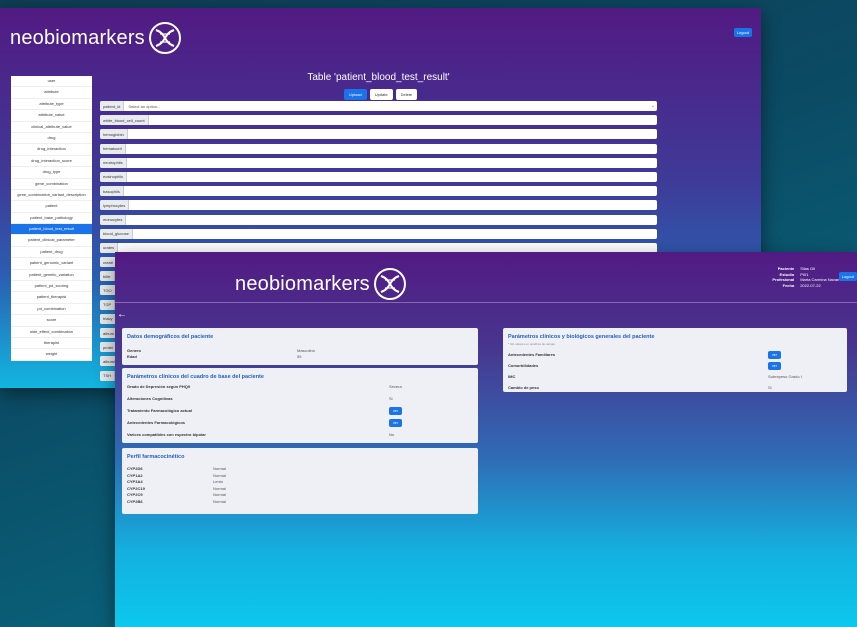  What do you see at coordinates (675, 354) in the screenshot?
I see `card-row: Antecedentes Familiares ver` at bounding box center [675, 354].